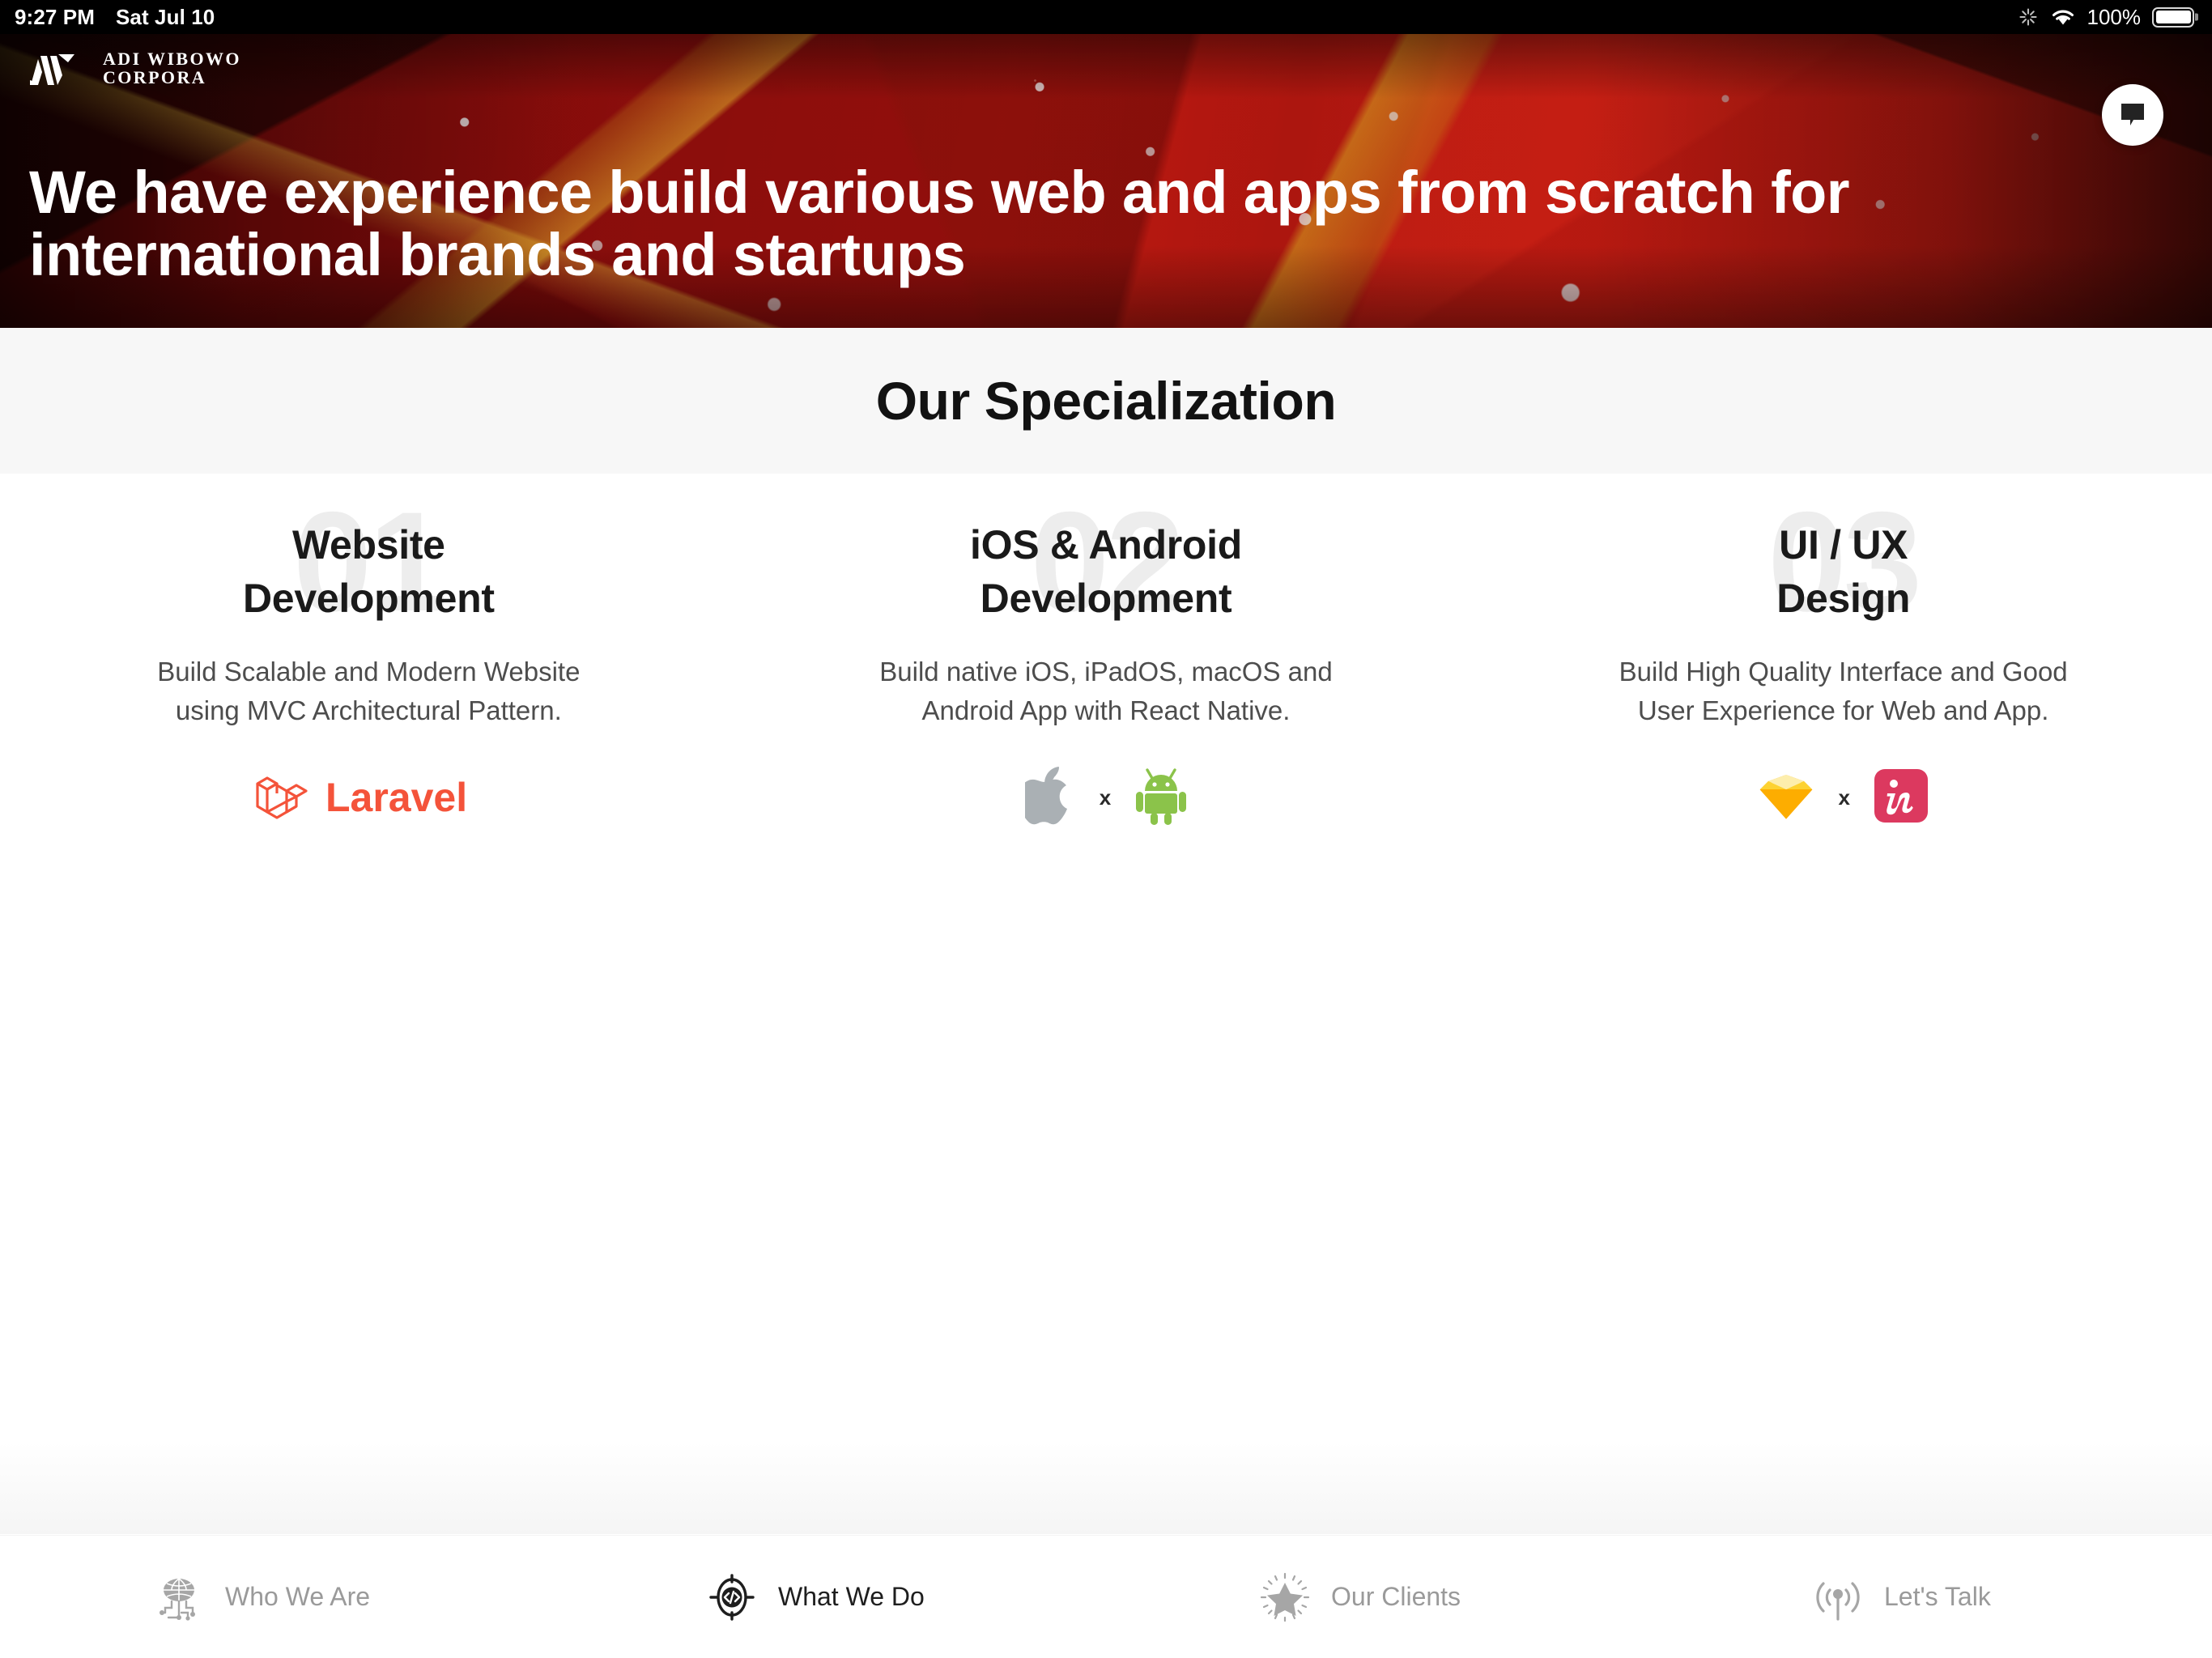 Image resolution: width=2212 pixels, height=1658 pixels. Describe the element at coordinates (155, 76) in the screenshot. I see `brand-name-line2: CORPORA` at that location.